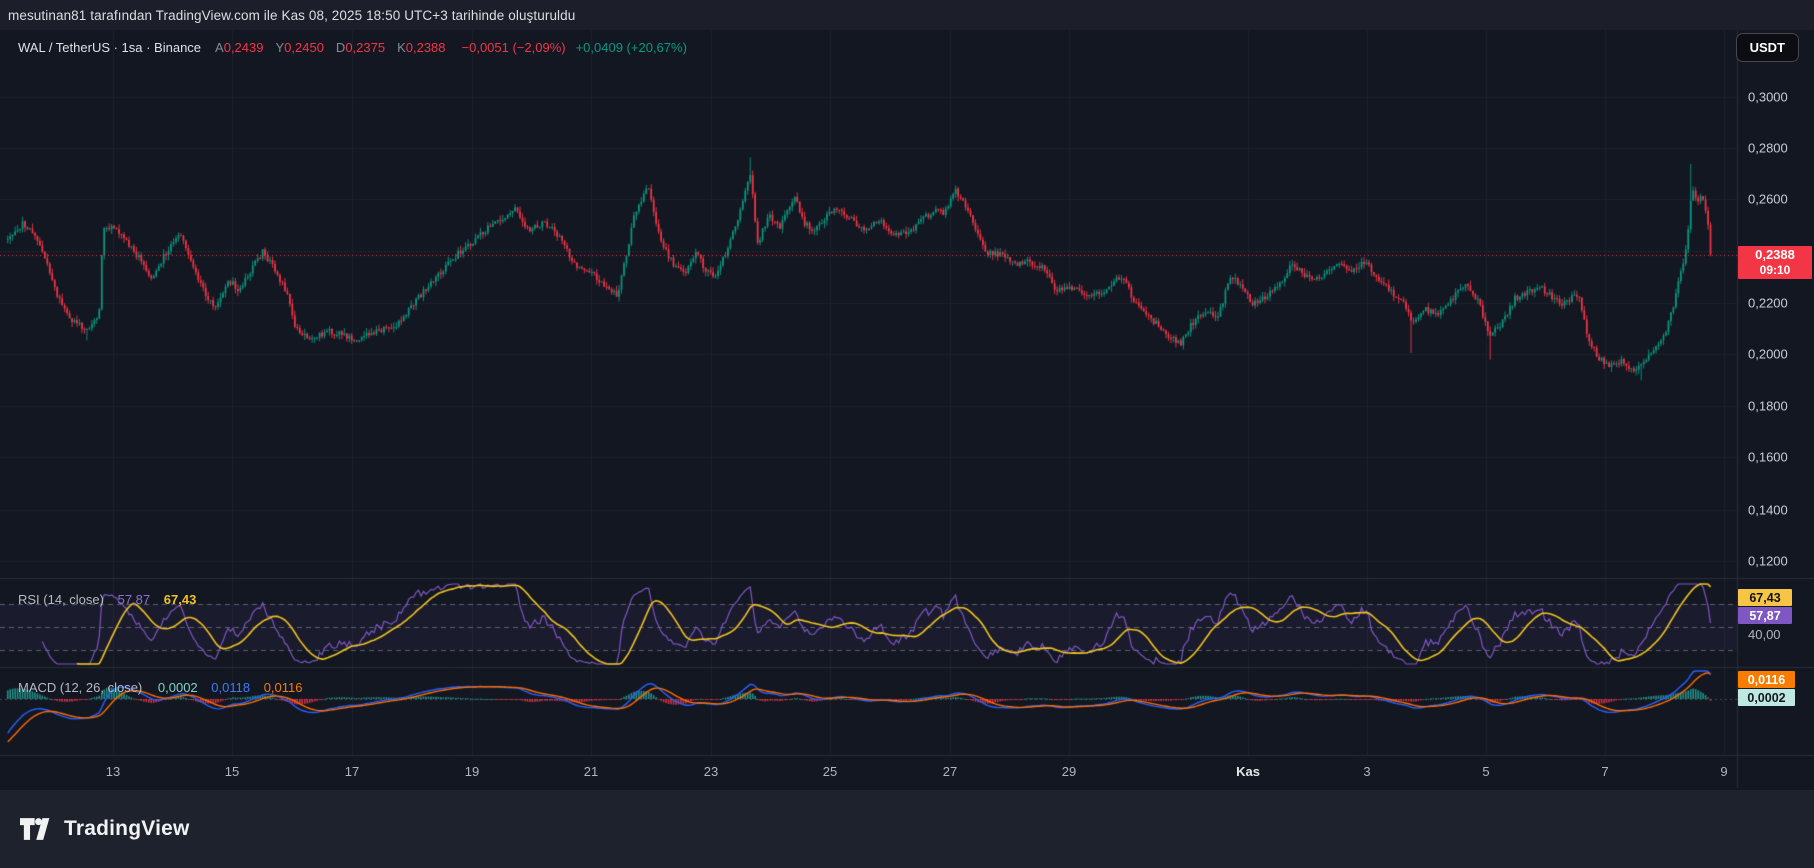 The image size is (1814, 868). I want to click on high-label: Y, so click(280, 47).